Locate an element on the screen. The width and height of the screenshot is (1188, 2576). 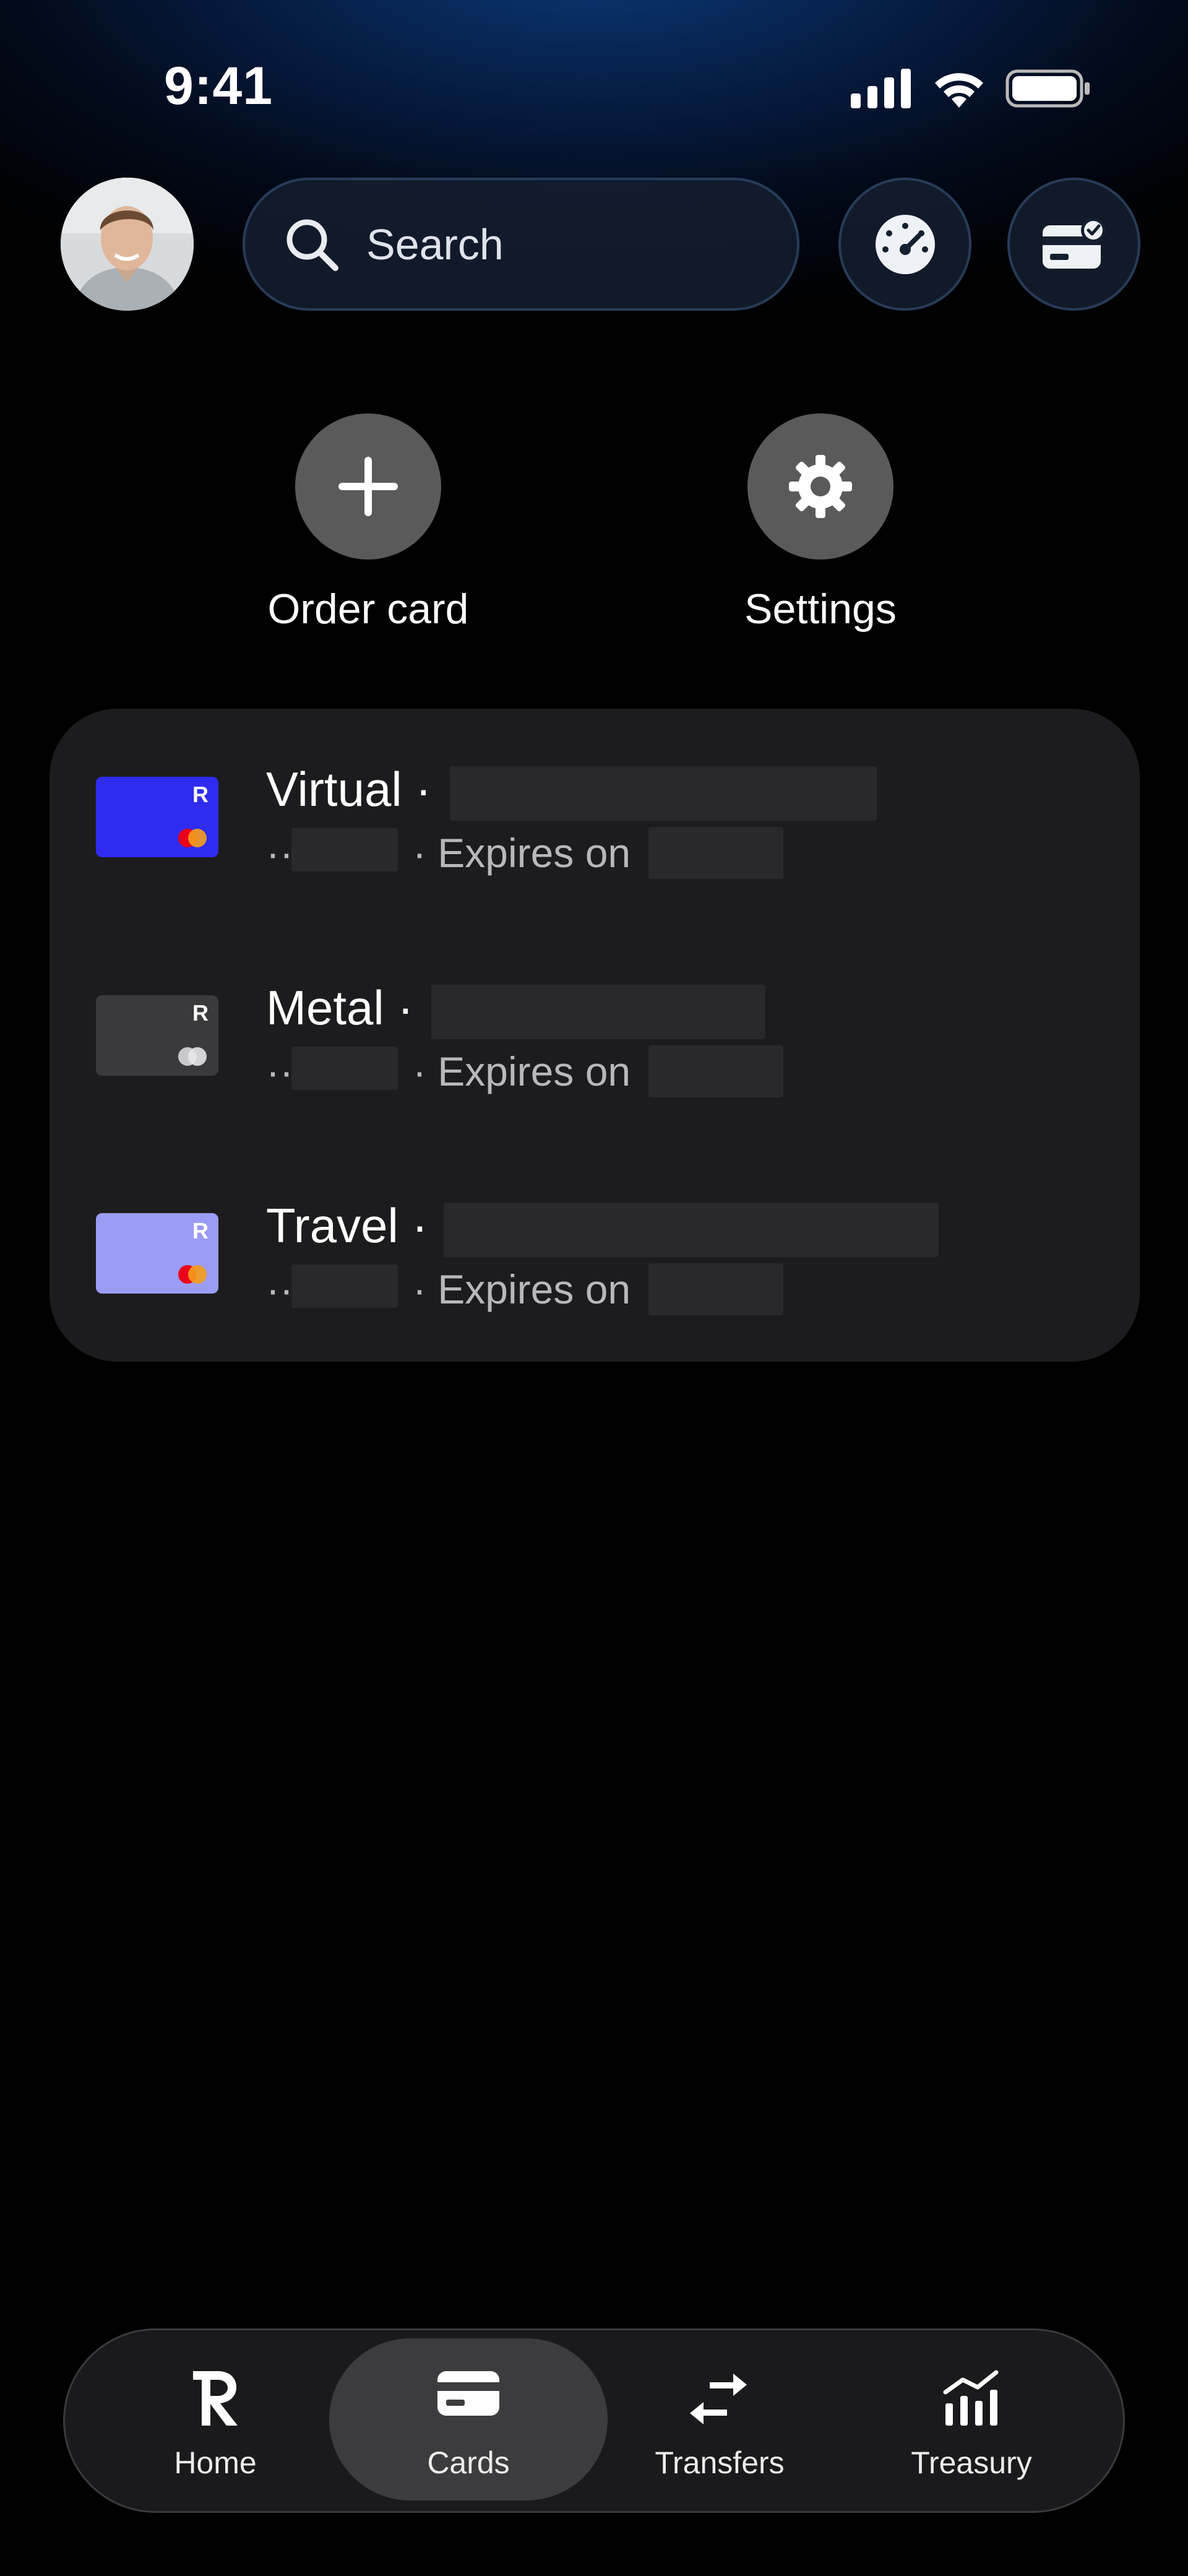
card-row-virtual: R Virtual · ·· · Expires on is located at coordinates (591, 829).